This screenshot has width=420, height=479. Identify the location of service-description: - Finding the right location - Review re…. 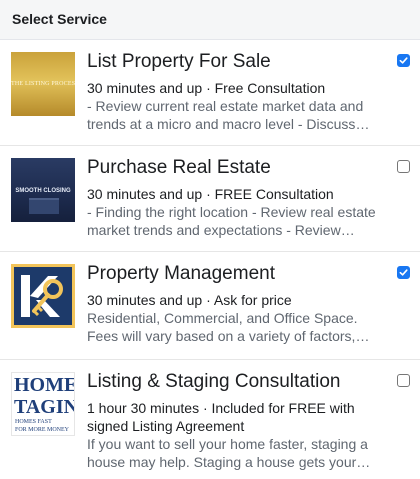
(231, 221).